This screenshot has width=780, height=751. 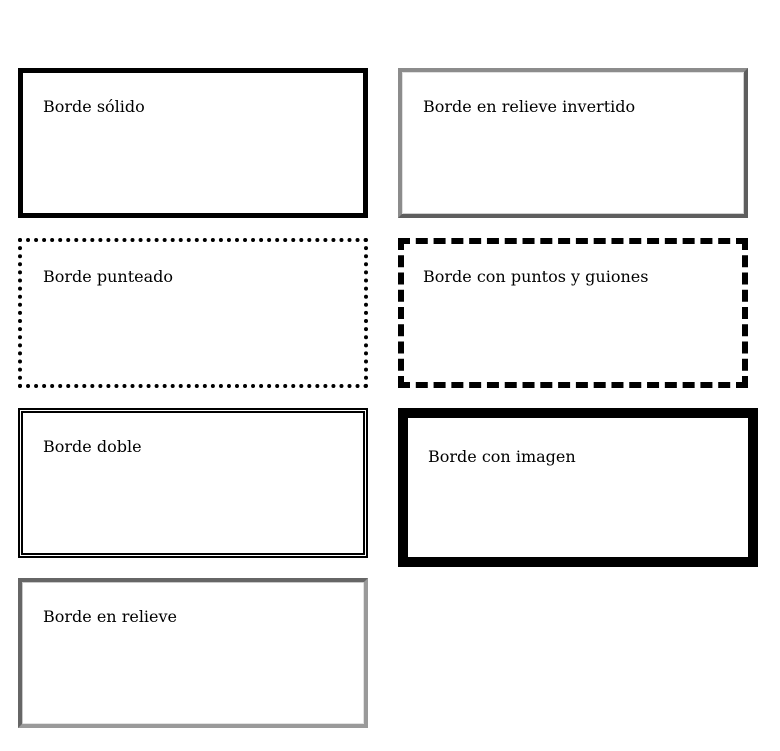 What do you see at coordinates (529, 106) in the screenshot?
I see `inset-border-label: Borde en relieve invertido` at bounding box center [529, 106].